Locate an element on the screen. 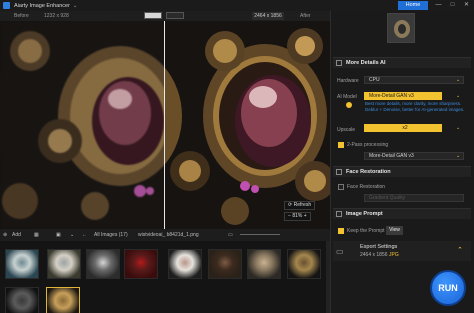  app-logo-icon is located at coordinates (6, 5).